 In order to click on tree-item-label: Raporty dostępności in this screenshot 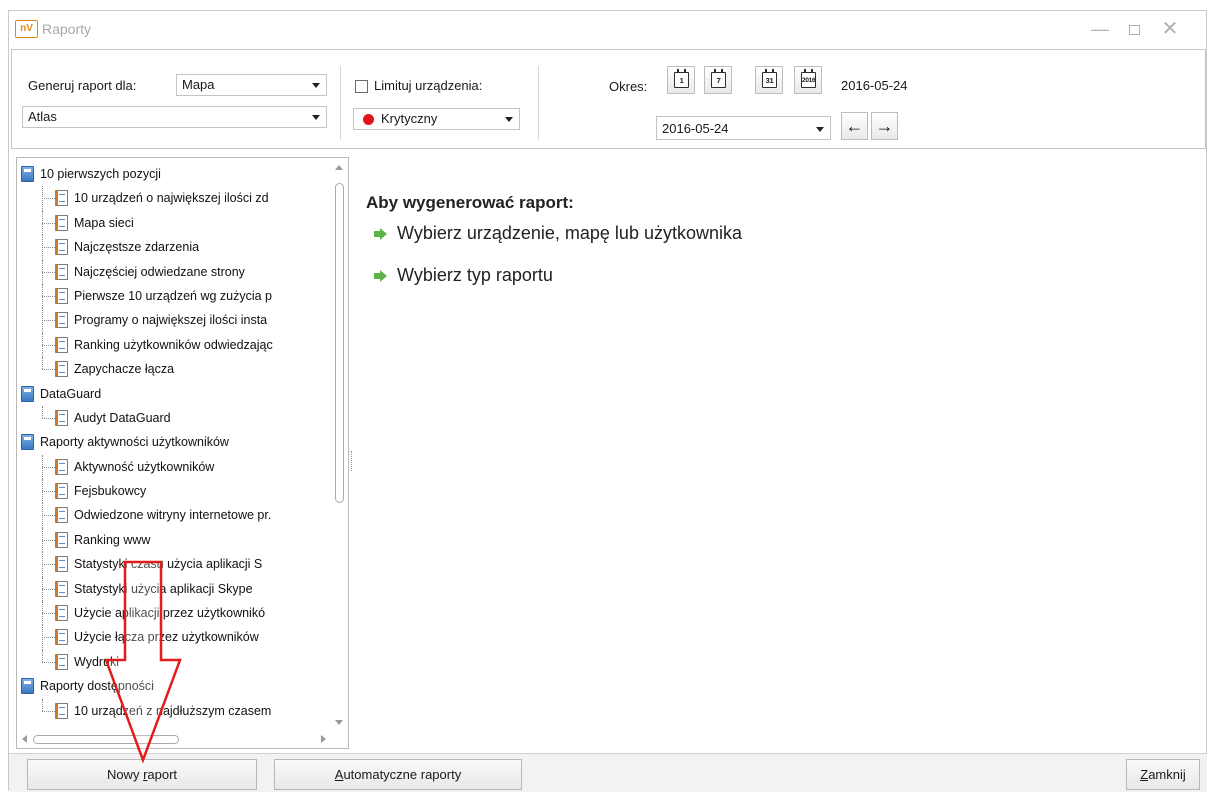, I will do `click(97, 686)`.